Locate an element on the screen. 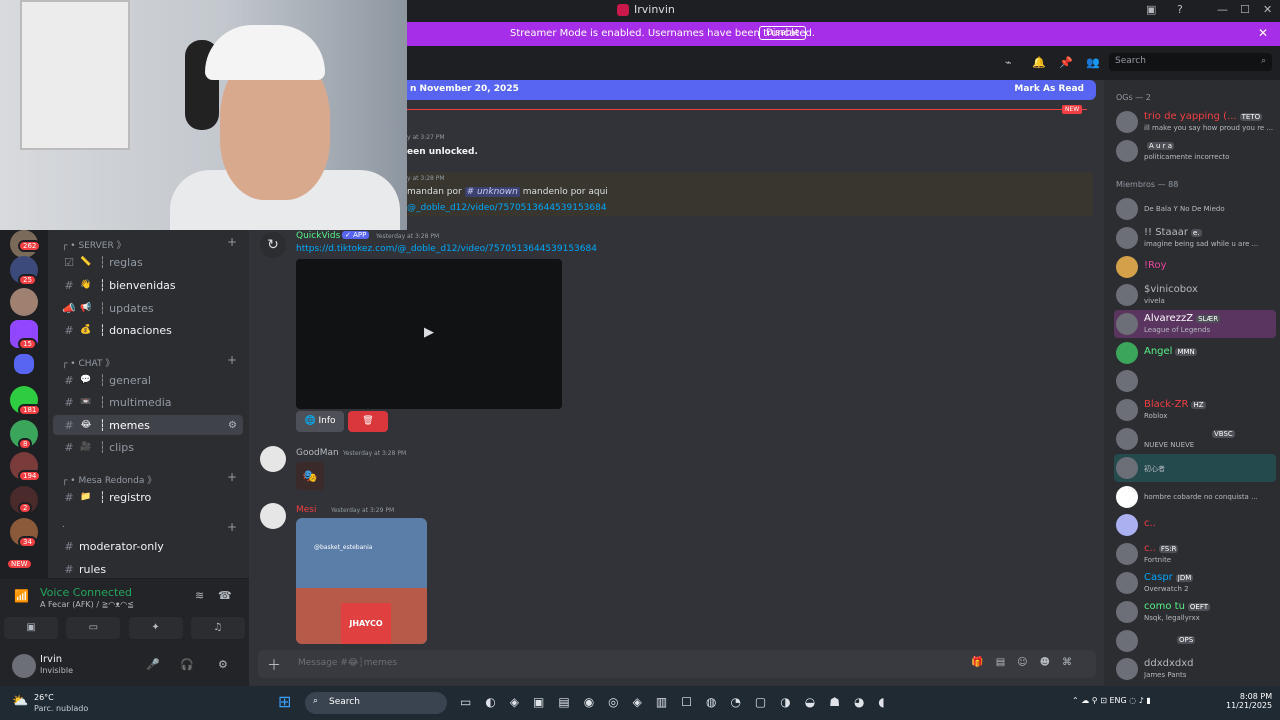 The height and width of the screenshot is (720, 1280). activities-icon: ✦ is located at coordinates (155, 628).